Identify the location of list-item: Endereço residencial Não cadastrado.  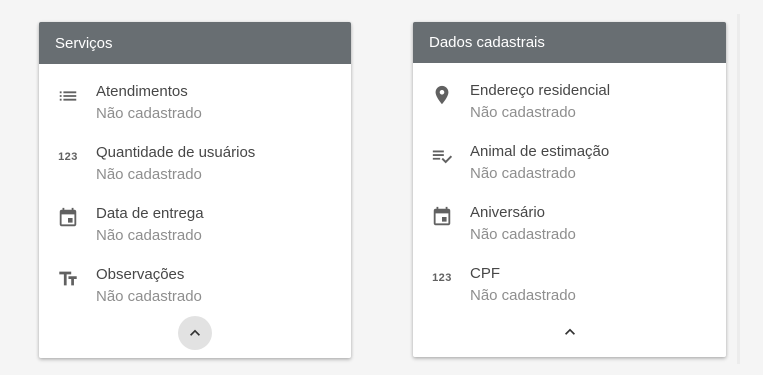
(569, 93).